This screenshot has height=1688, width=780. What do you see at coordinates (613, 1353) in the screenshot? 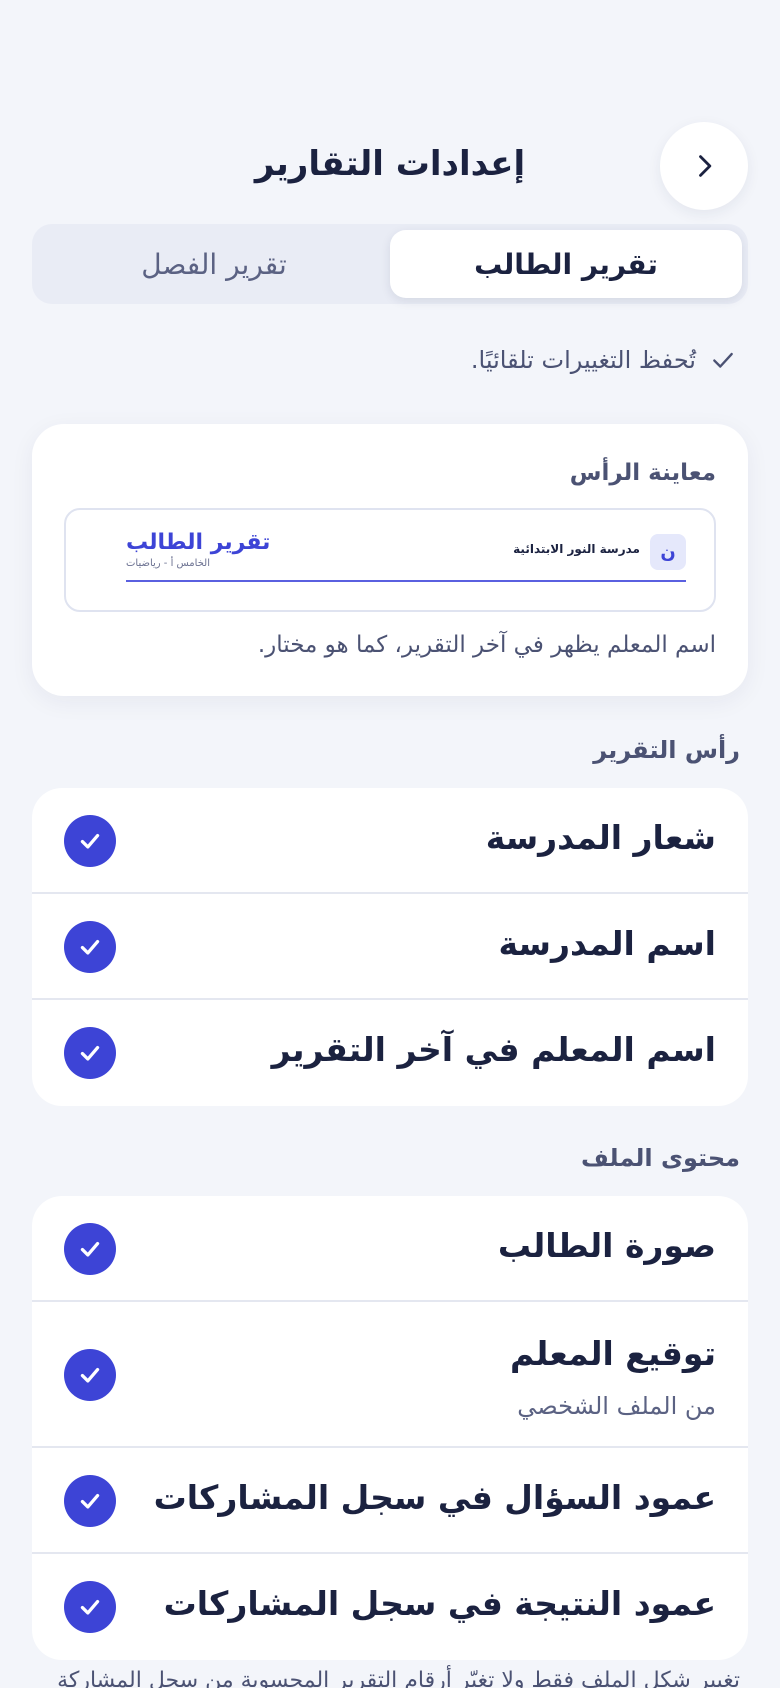
I see `option-label: توقيع المعلم` at bounding box center [613, 1353].